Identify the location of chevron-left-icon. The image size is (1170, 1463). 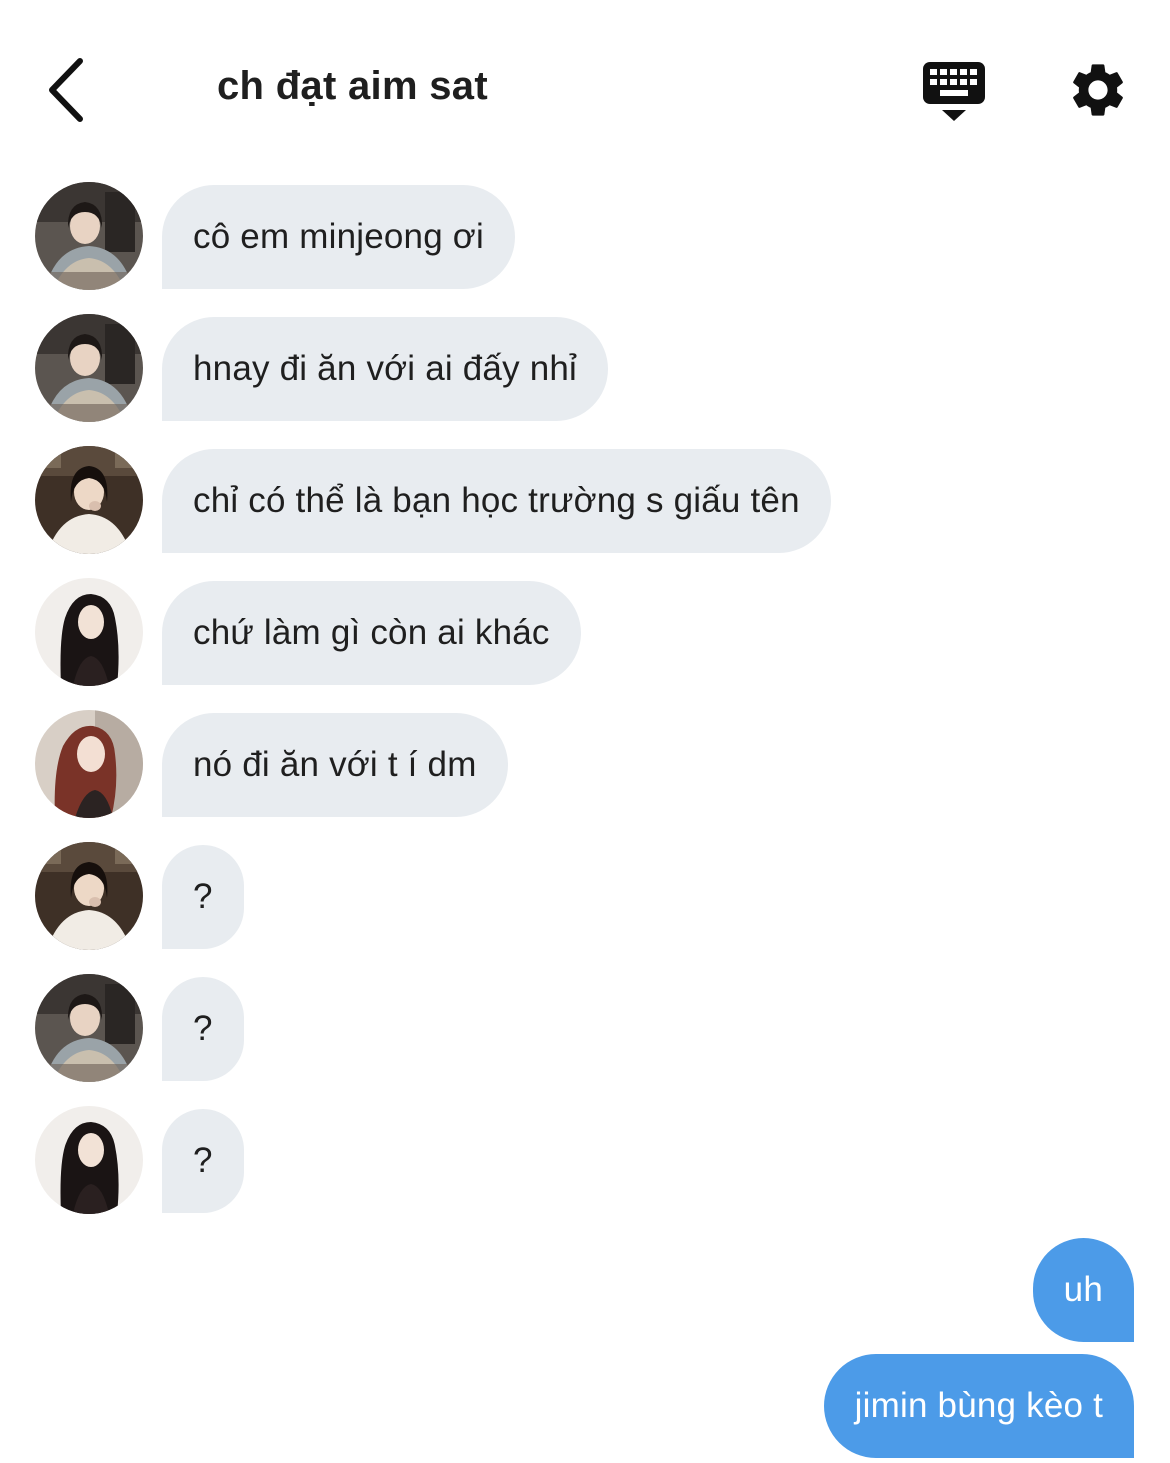
(66, 90).